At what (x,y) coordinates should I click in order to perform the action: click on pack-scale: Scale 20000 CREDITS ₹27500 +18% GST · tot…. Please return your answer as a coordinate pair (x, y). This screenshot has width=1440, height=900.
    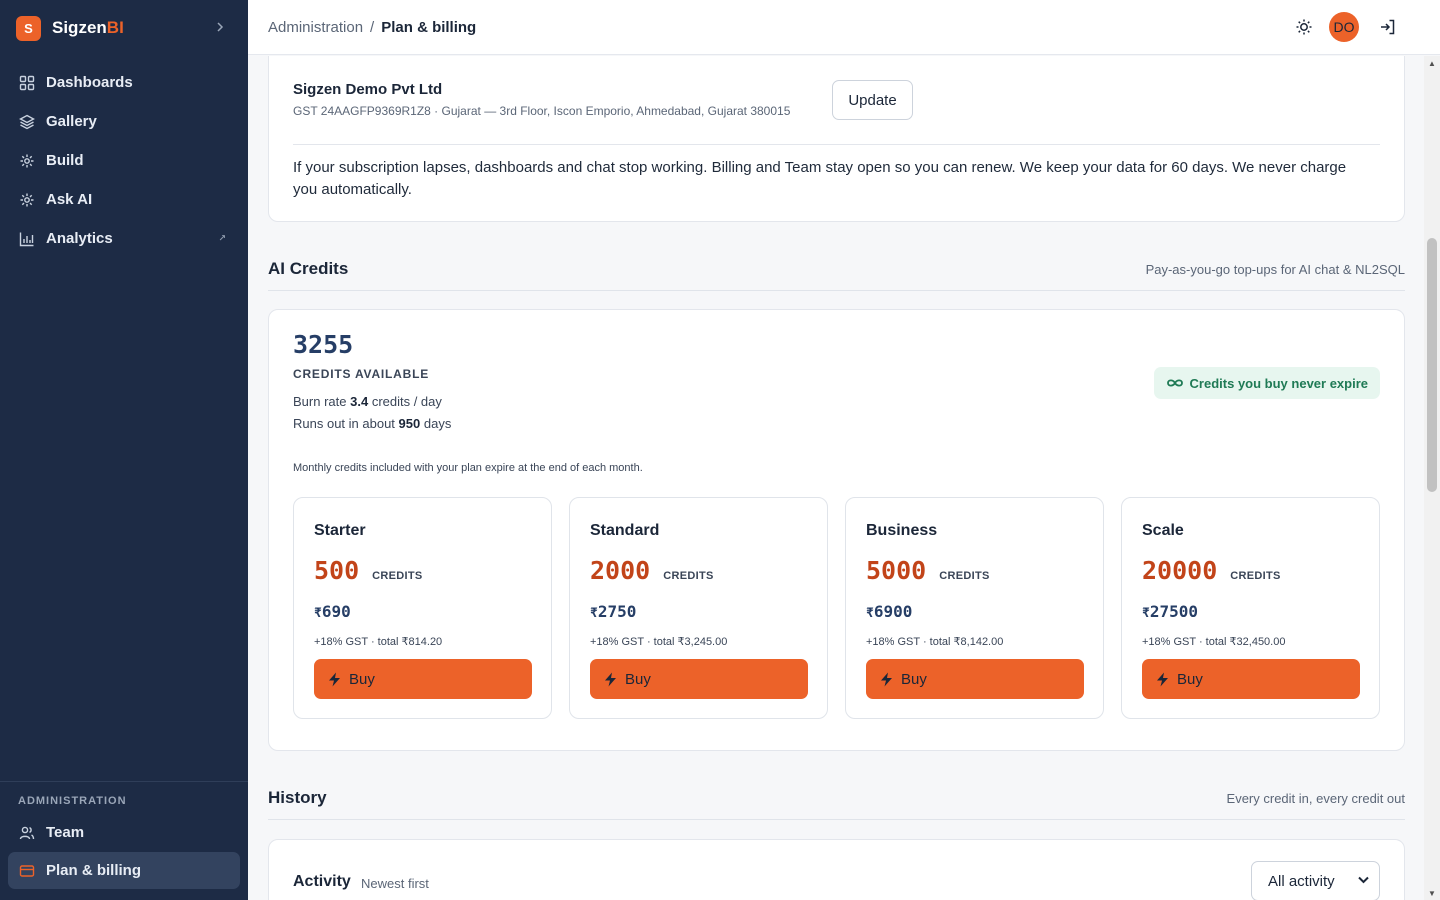
    Looking at the image, I should click on (1250, 608).